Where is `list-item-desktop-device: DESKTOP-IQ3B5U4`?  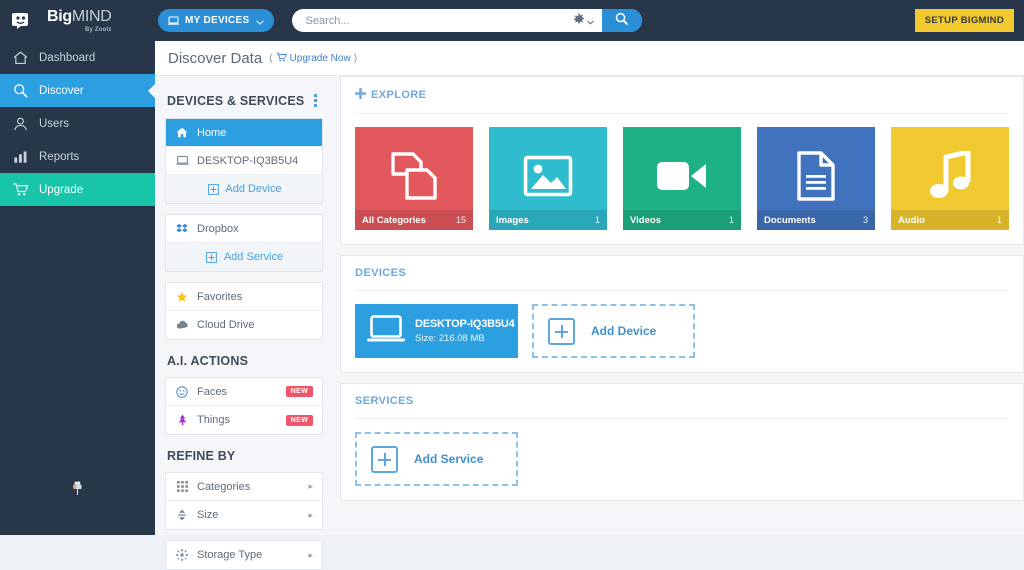
list-item-desktop-device: DESKTOP-IQ3B5U4 is located at coordinates (244, 161).